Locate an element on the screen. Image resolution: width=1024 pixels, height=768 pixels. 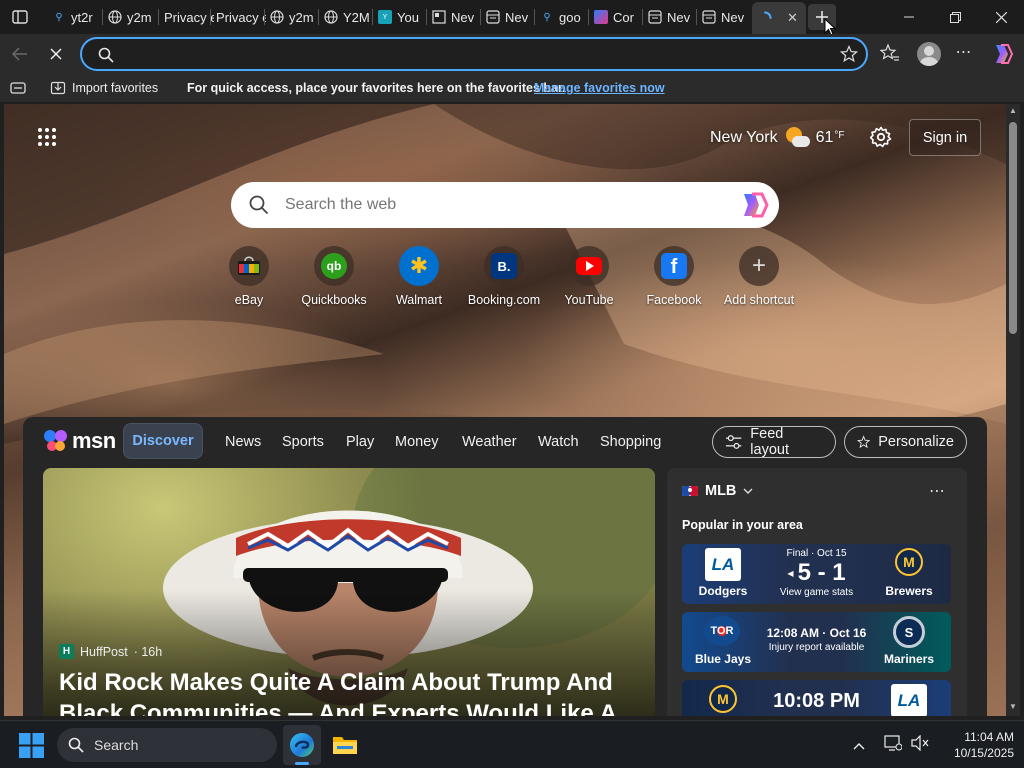
show-hidden-icons-chevron-icon is located at coordinates (859, 746).